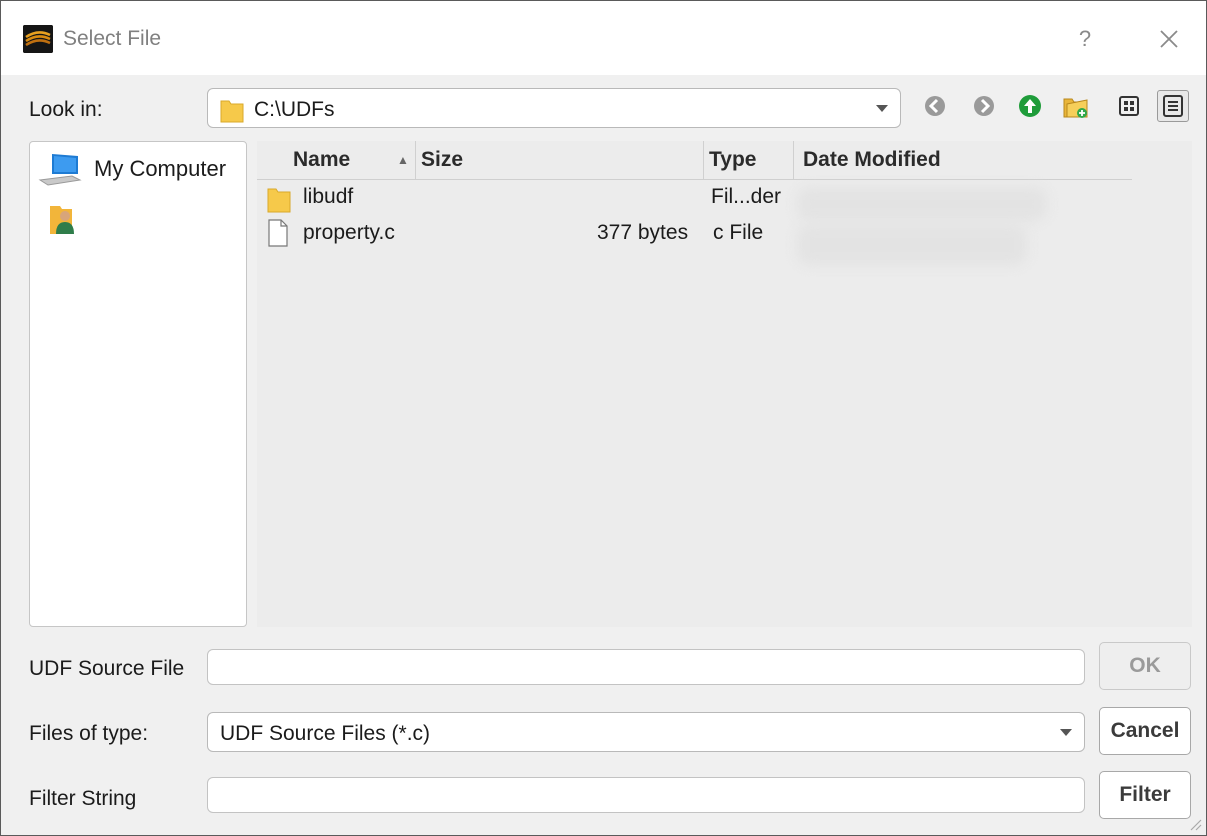  Describe the element at coordinates (554, 108) in the screenshot. I see `look-in-combo: C:\UDFs` at that location.